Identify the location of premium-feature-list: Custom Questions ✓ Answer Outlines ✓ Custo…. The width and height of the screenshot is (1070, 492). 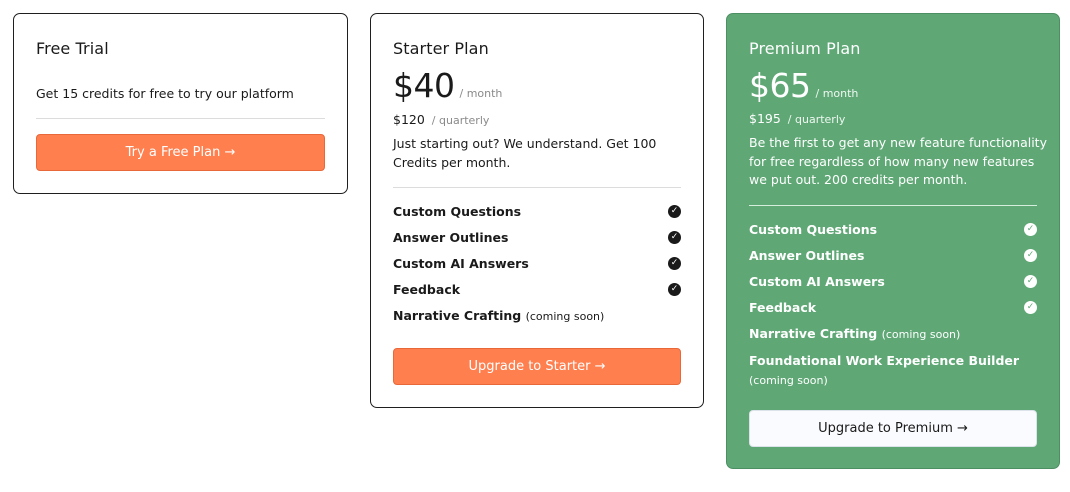
(893, 303).